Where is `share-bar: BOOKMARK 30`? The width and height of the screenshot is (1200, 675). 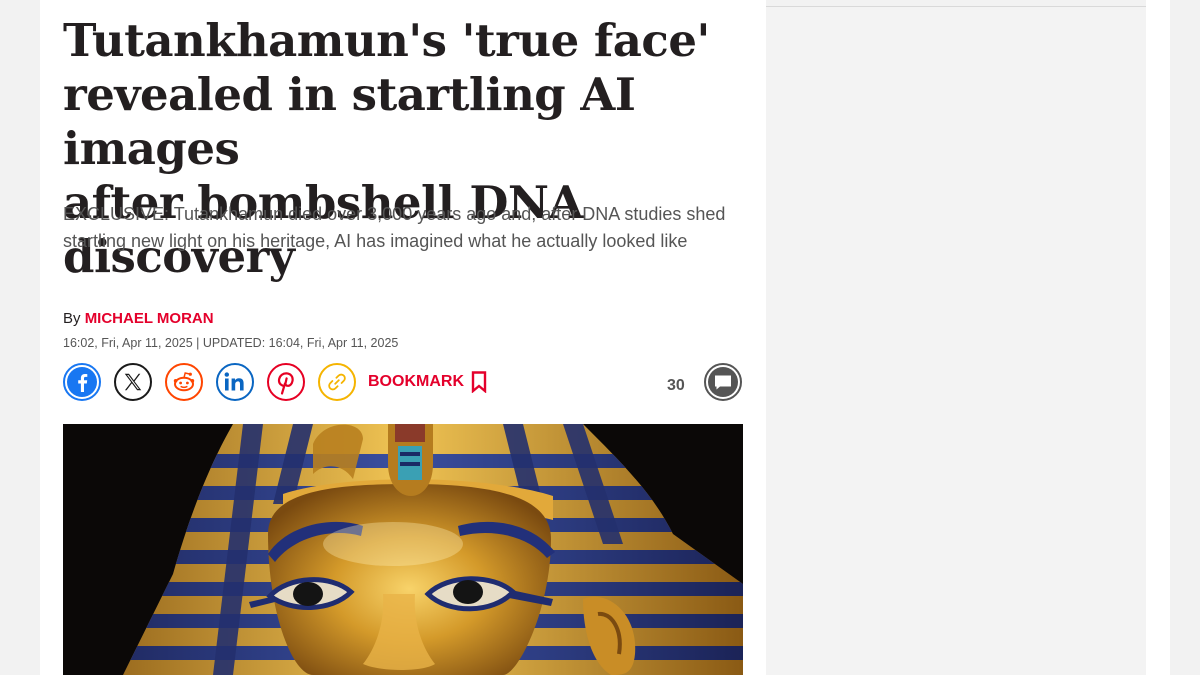 share-bar: BOOKMARK 30 is located at coordinates (404, 383).